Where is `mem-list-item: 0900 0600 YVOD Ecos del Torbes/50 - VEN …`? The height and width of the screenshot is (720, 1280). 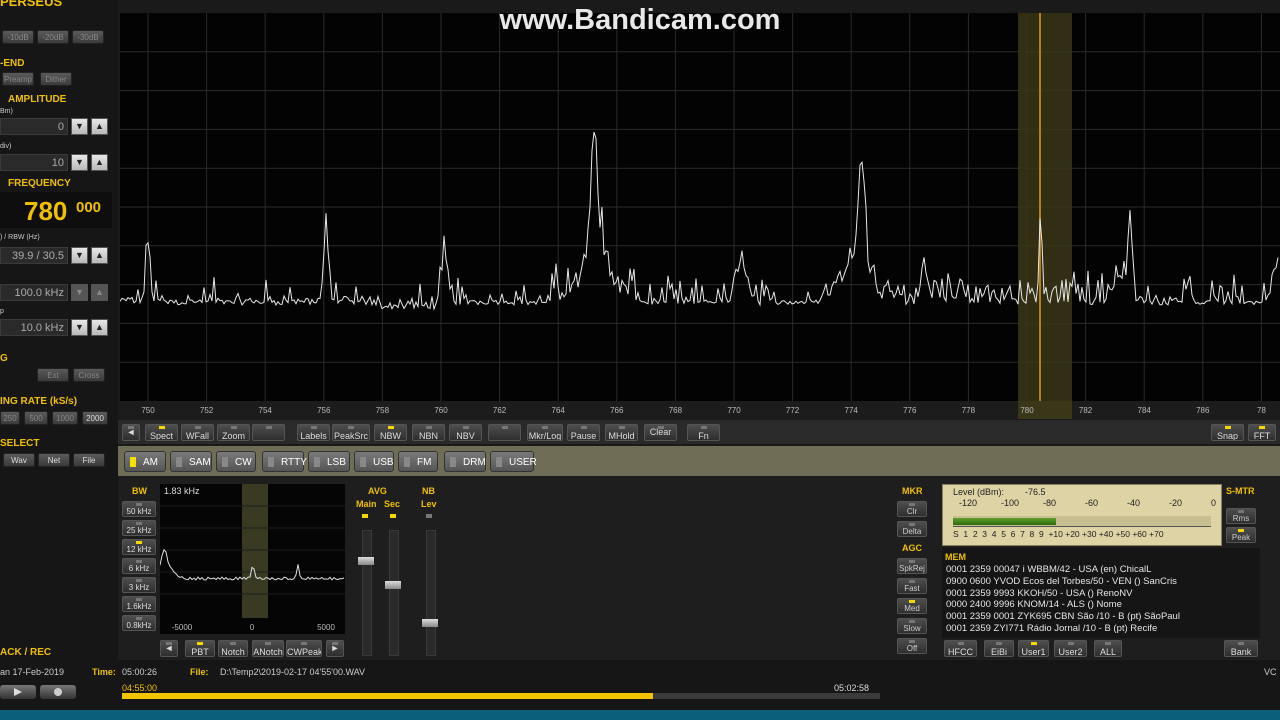
mem-list-item: 0900 0600 YVOD Ecos del Torbes/50 - VEN … is located at coordinates (1061, 581).